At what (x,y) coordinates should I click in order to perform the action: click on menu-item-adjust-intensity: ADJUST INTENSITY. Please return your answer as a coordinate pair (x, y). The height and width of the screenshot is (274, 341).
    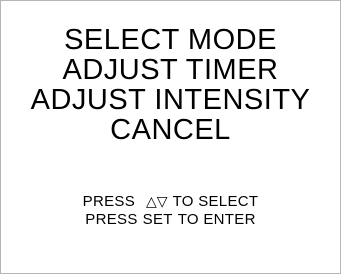
    Looking at the image, I should click on (170, 100).